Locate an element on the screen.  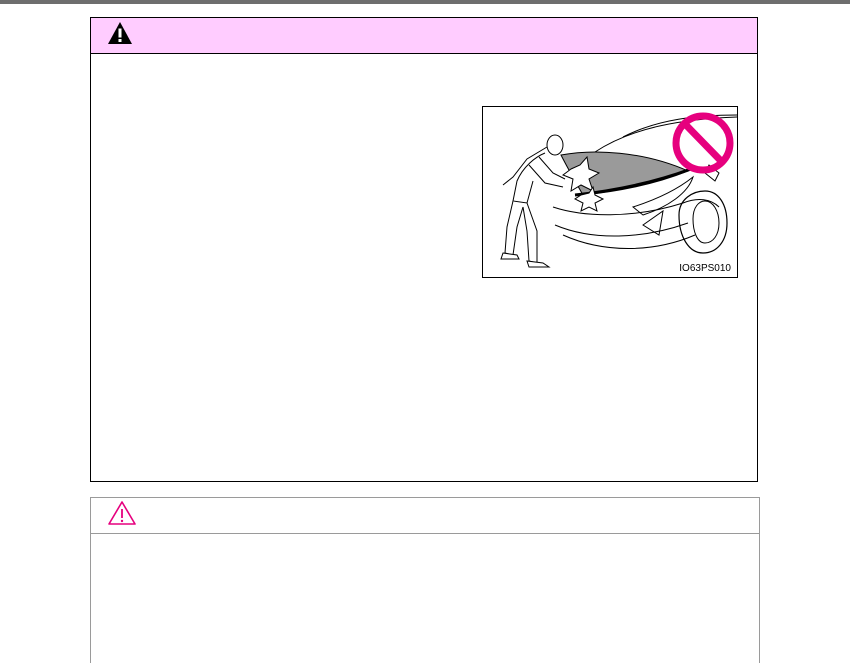
page-top-rule is located at coordinates (425, 2).